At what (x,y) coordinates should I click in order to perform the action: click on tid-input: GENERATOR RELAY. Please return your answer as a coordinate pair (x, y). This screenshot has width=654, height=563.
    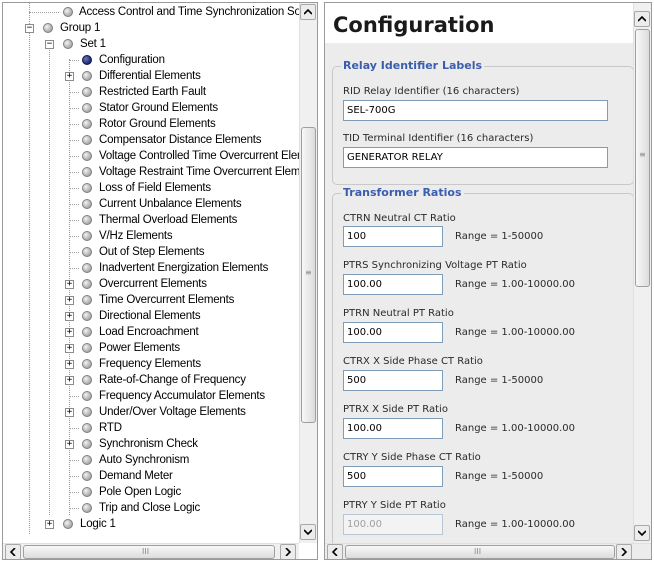
    Looking at the image, I should click on (475, 157).